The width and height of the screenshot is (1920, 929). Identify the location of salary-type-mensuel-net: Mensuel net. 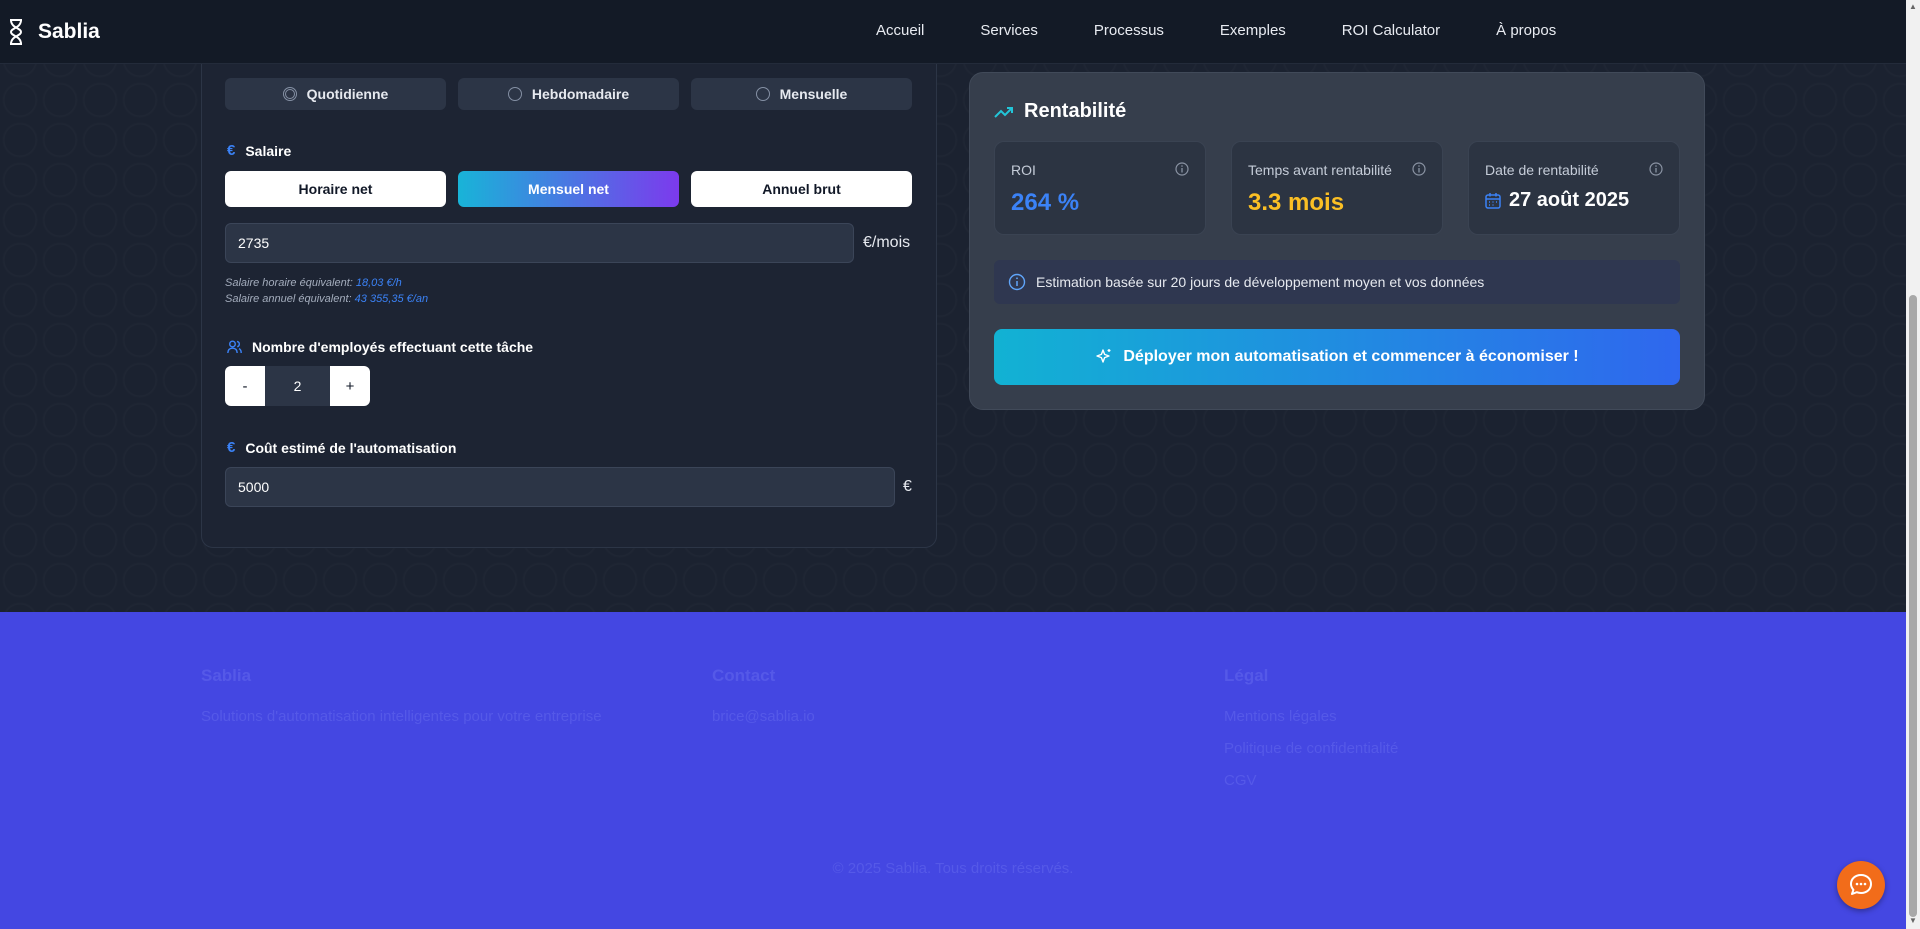
(568, 189).